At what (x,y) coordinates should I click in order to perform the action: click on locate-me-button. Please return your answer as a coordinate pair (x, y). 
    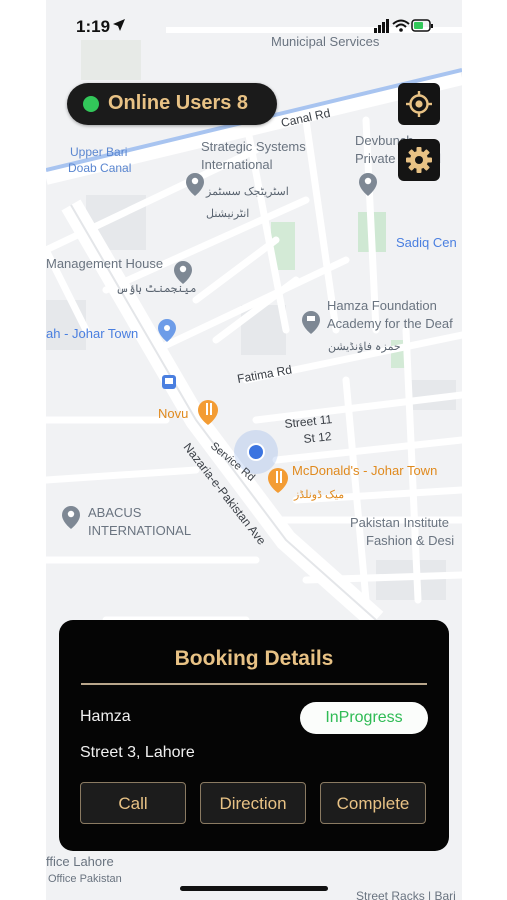
    Looking at the image, I should click on (419, 104).